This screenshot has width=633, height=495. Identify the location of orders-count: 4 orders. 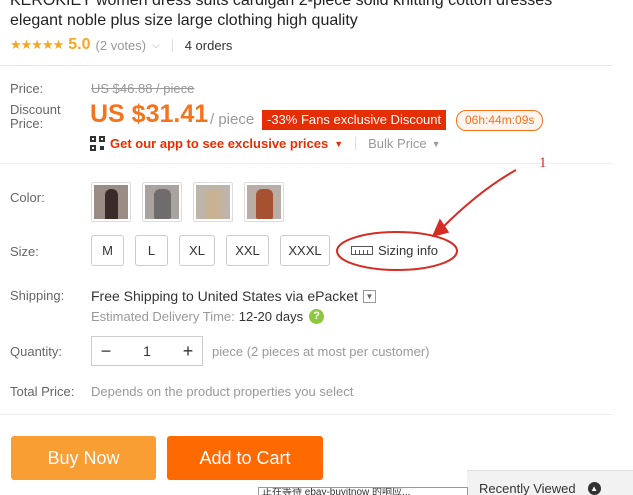
(208, 45).